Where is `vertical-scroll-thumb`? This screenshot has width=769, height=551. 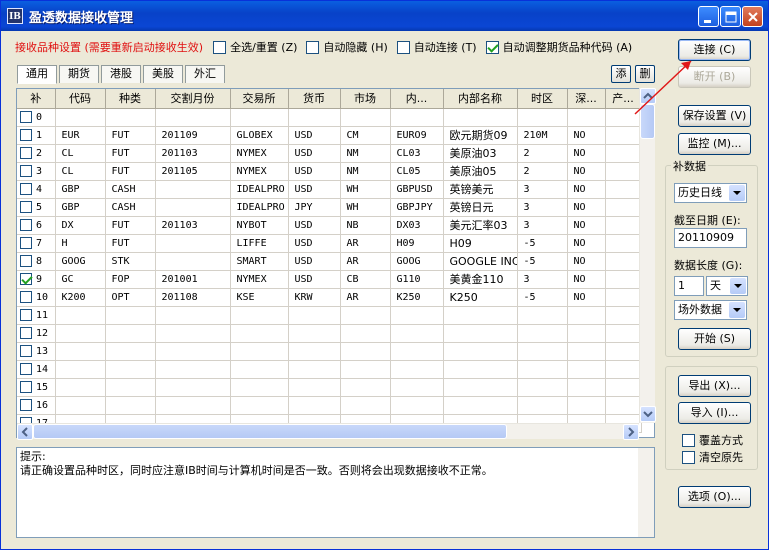
vertical-scroll-thumb is located at coordinates (647, 121).